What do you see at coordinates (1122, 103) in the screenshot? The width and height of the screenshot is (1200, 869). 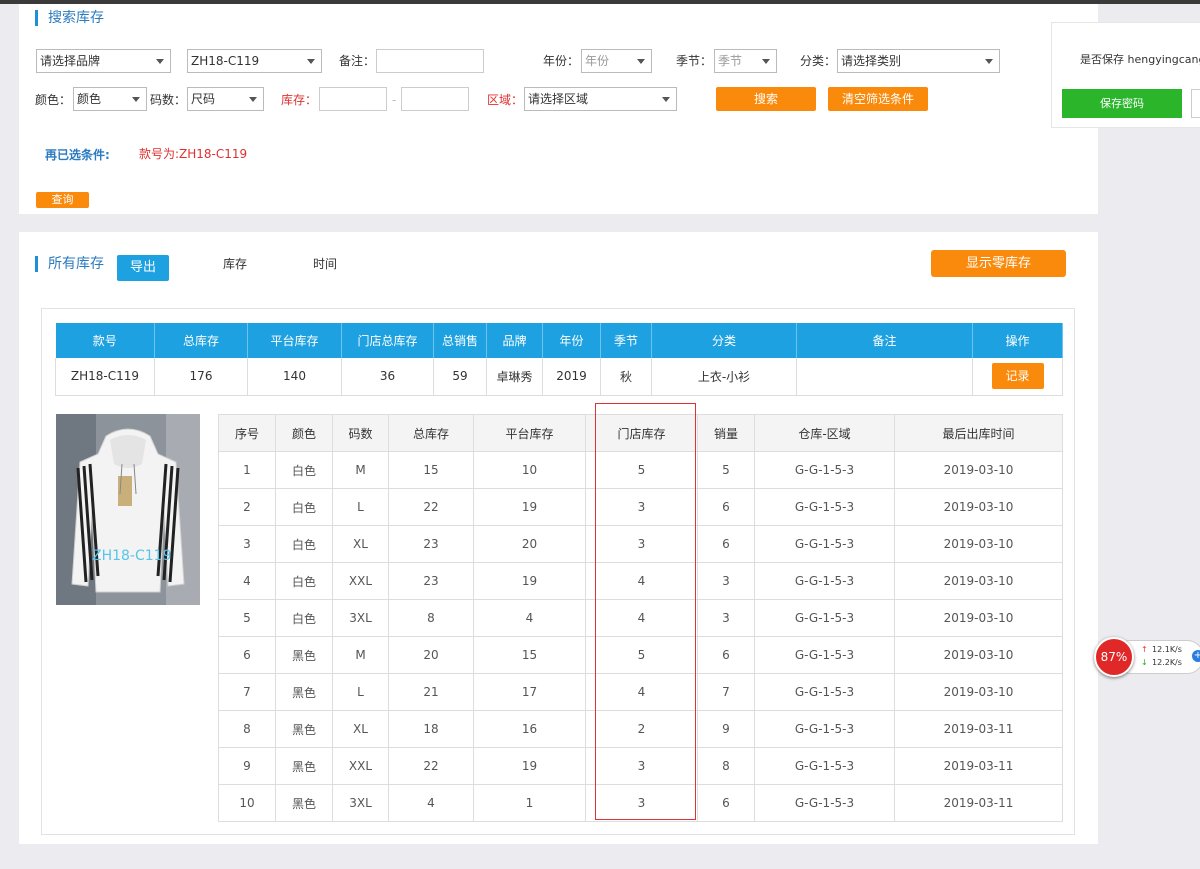 I see `save-password-button: 保存密码` at bounding box center [1122, 103].